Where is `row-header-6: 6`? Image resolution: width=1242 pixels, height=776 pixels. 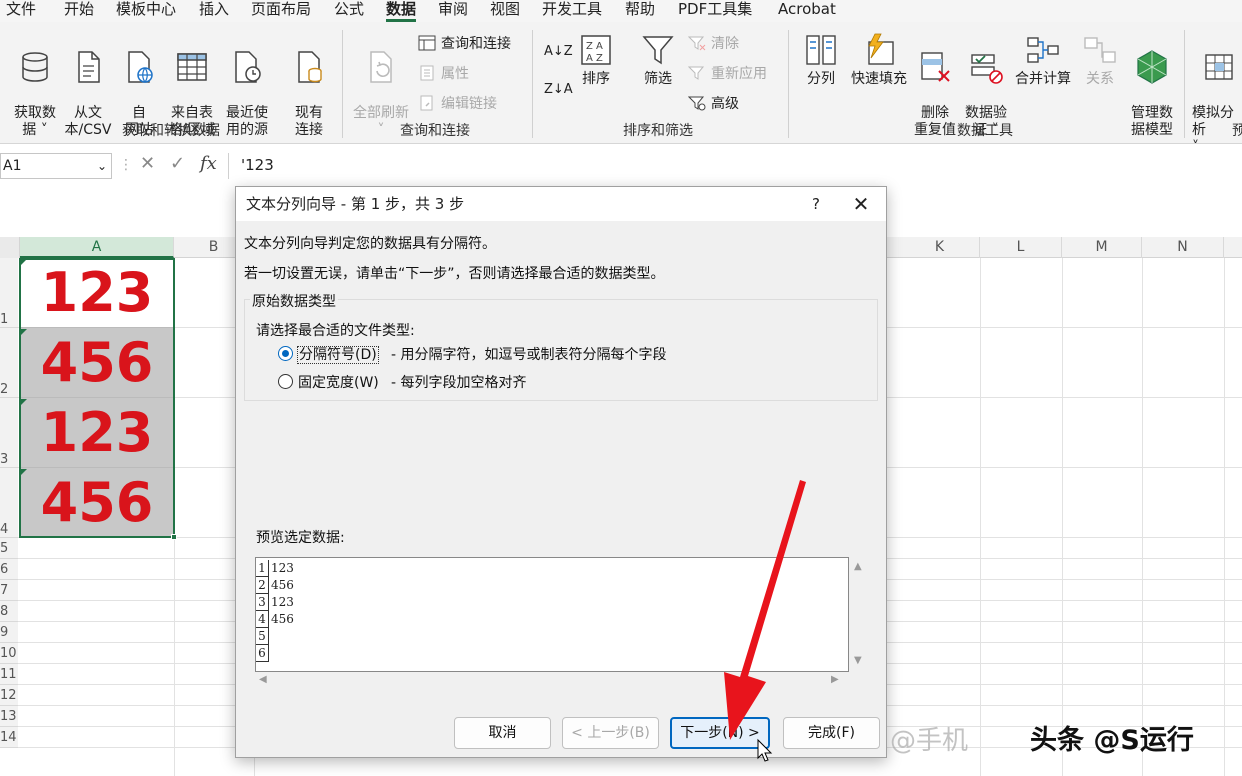
row-header-6: 6 is located at coordinates (9, 569).